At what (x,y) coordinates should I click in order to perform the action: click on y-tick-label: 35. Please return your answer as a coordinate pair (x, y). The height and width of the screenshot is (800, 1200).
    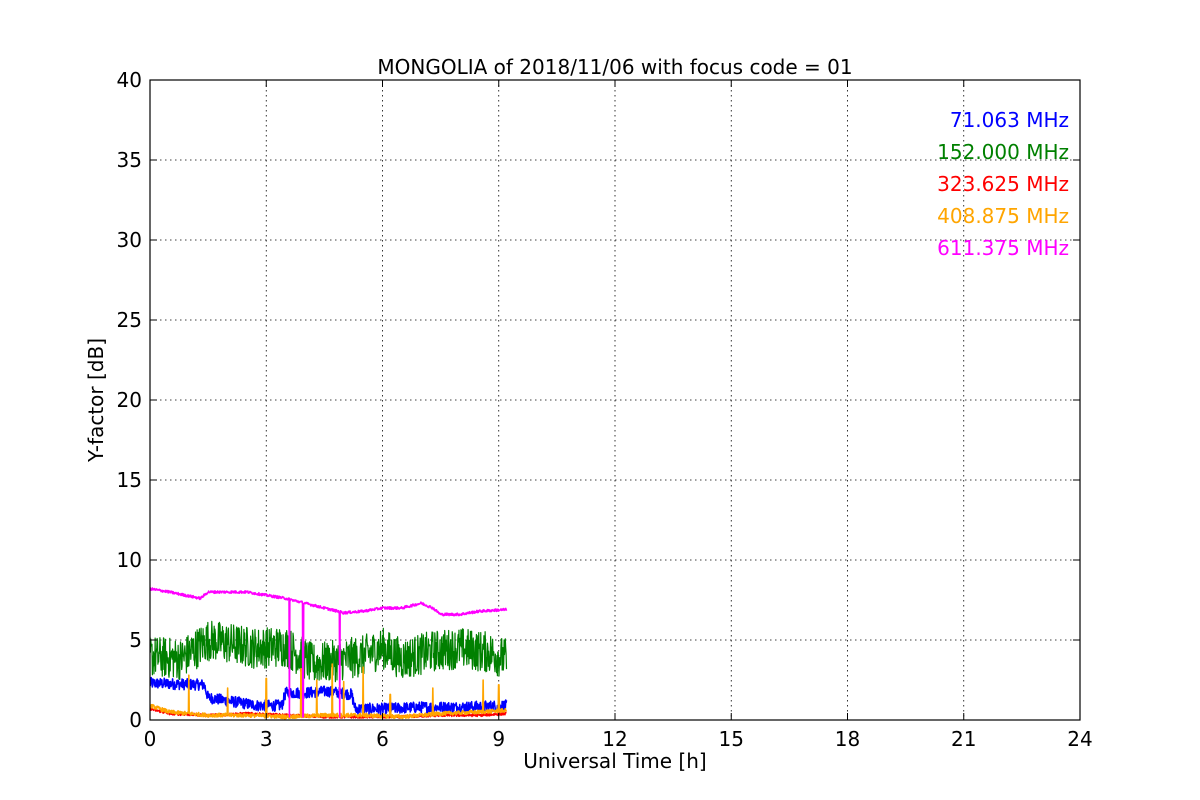
    Looking at the image, I should click on (129, 160).